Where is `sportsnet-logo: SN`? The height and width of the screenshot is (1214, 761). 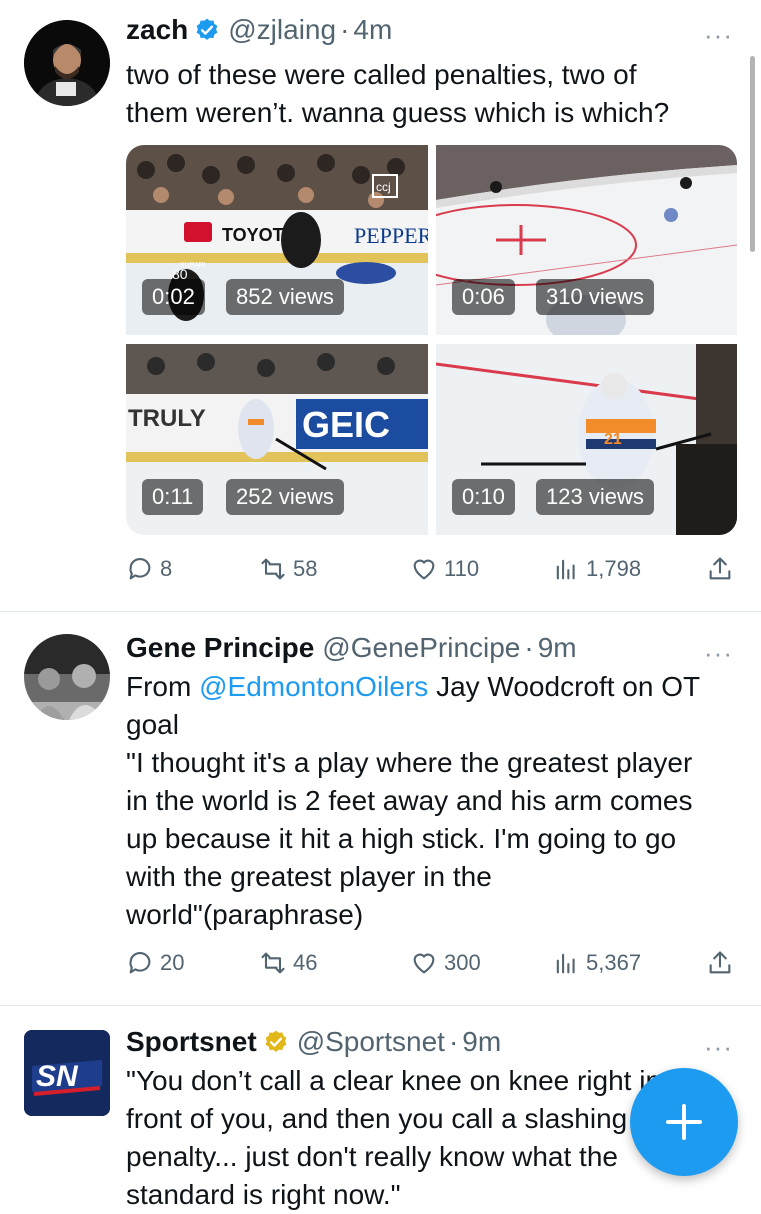
sportsnet-logo: SN is located at coordinates (67, 1073).